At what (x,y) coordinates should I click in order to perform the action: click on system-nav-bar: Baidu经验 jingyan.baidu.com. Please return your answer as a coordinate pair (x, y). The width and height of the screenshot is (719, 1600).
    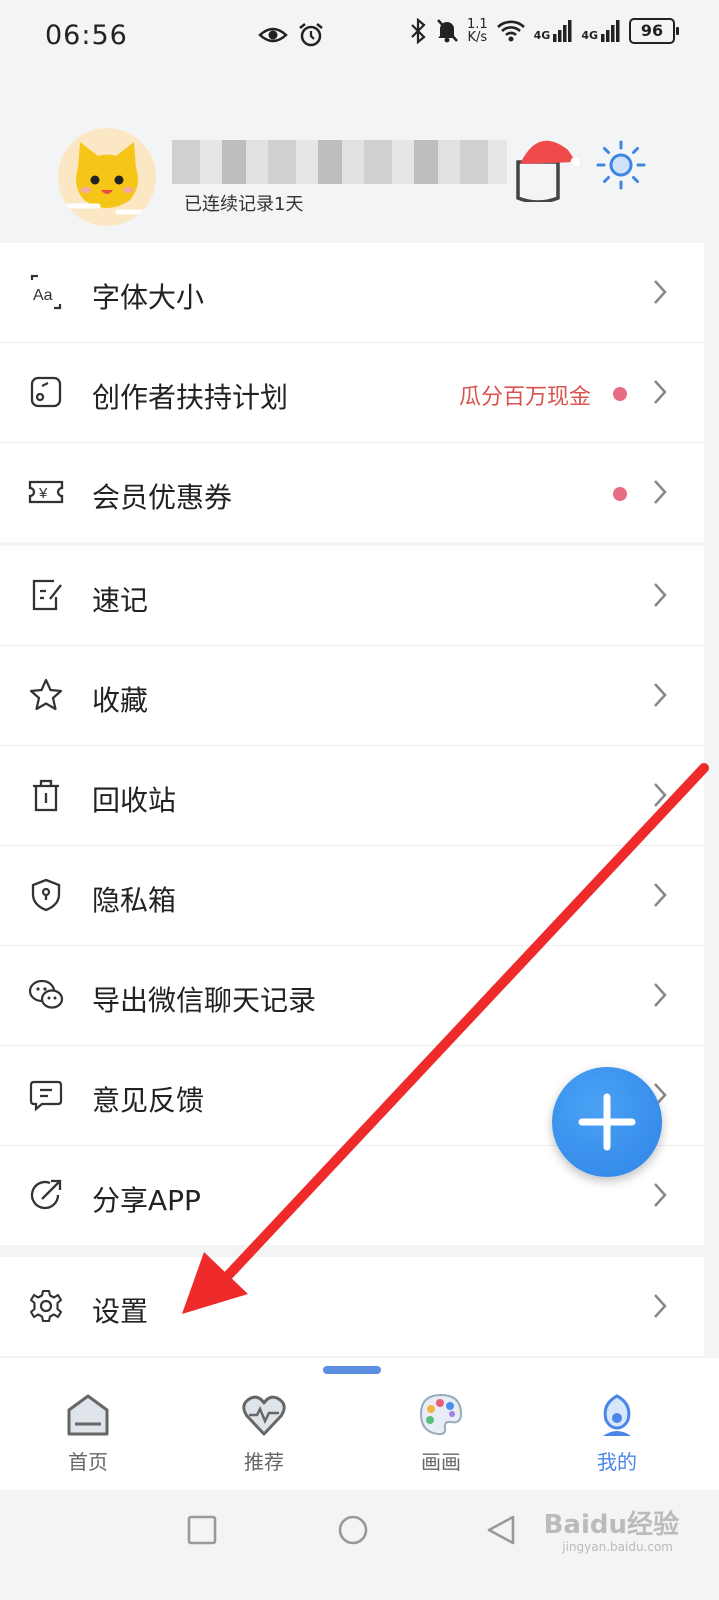
    Looking at the image, I should click on (359, 1545).